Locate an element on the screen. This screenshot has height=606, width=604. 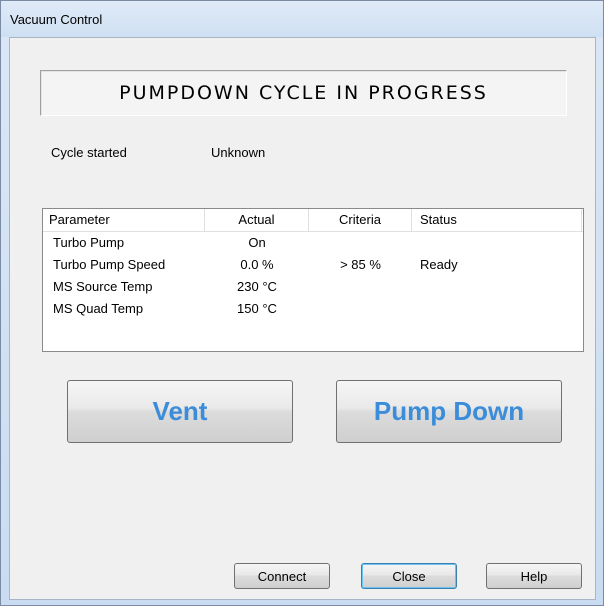
window-title: Vacuum Control is located at coordinates (56, 19).